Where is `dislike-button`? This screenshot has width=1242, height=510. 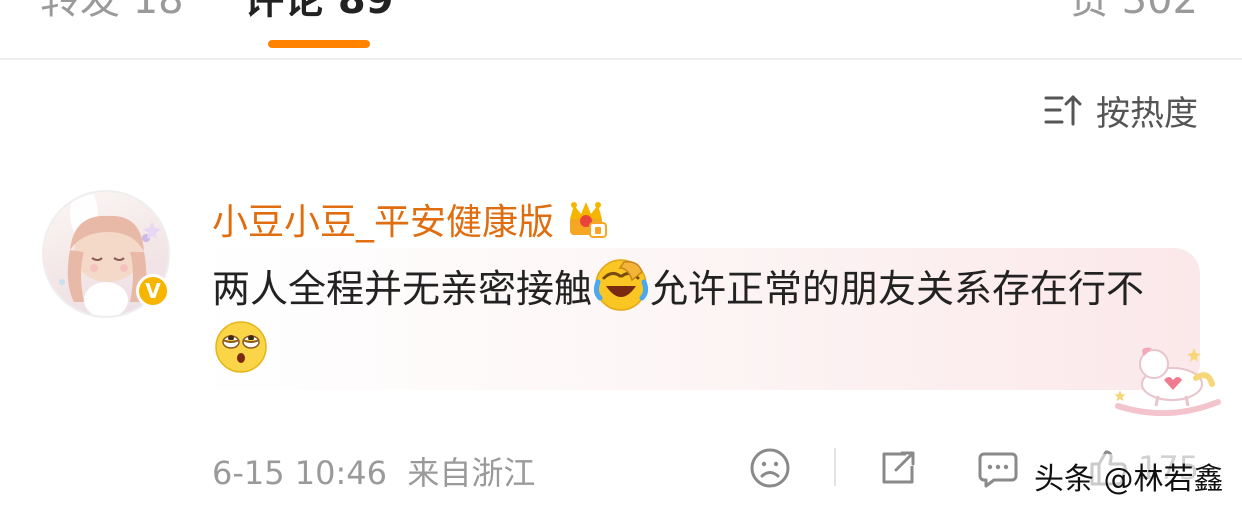
dislike-button is located at coordinates (770, 468).